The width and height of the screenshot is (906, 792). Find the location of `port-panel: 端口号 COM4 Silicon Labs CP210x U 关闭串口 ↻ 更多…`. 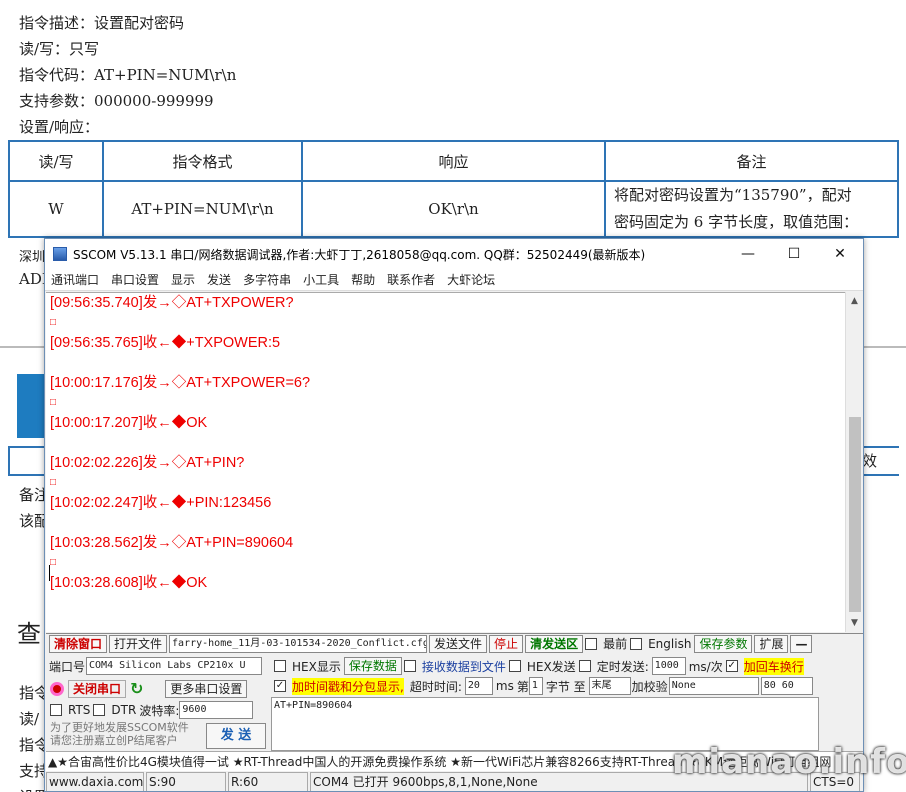

port-panel: 端口号 COM4 Silicon Labs CP210x U 关闭串口 ↻ 更多… is located at coordinates (159, 703).